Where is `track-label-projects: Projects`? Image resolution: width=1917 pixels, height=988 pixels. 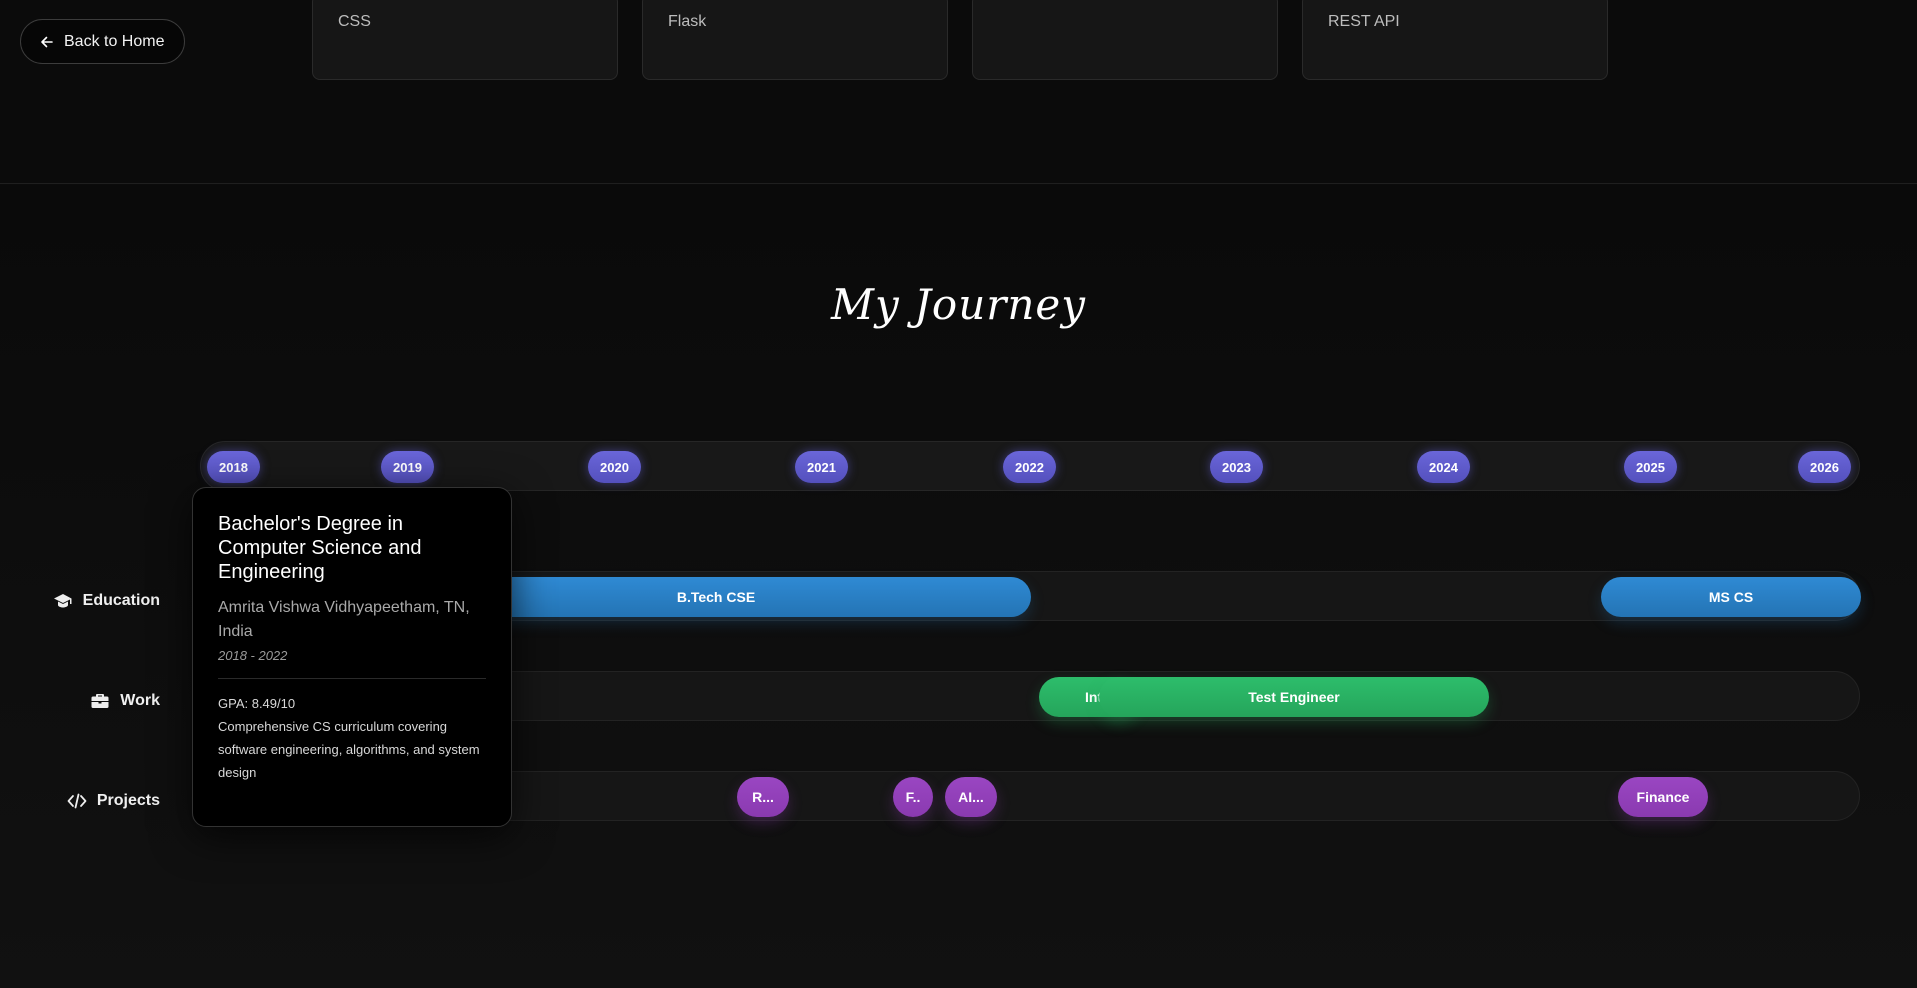 track-label-projects: Projects is located at coordinates (113, 801).